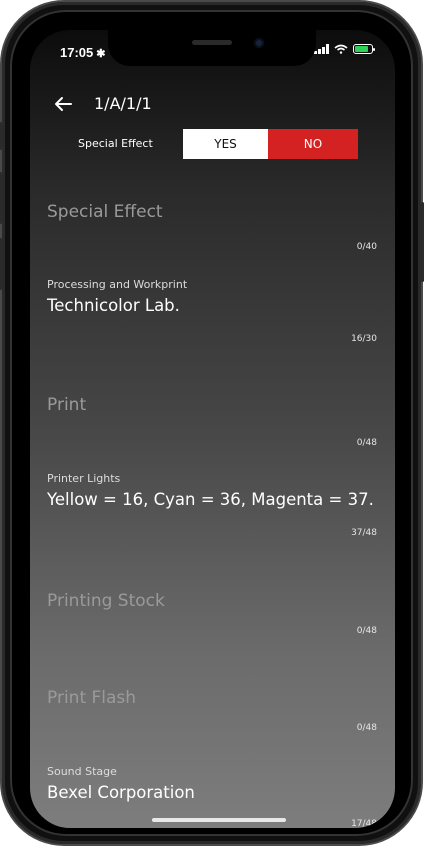  I want to click on field-label: Processing and Workprint, so click(117, 284).